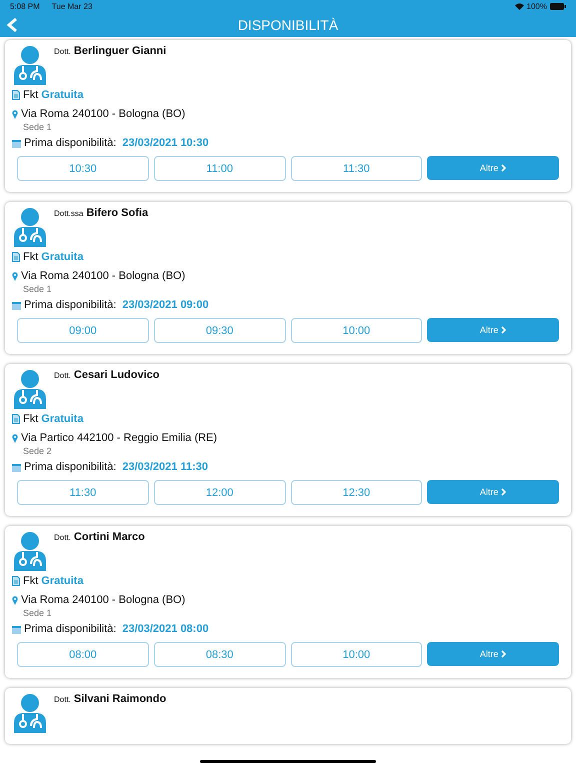  I want to click on battery-percent: 100%, so click(536, 6).